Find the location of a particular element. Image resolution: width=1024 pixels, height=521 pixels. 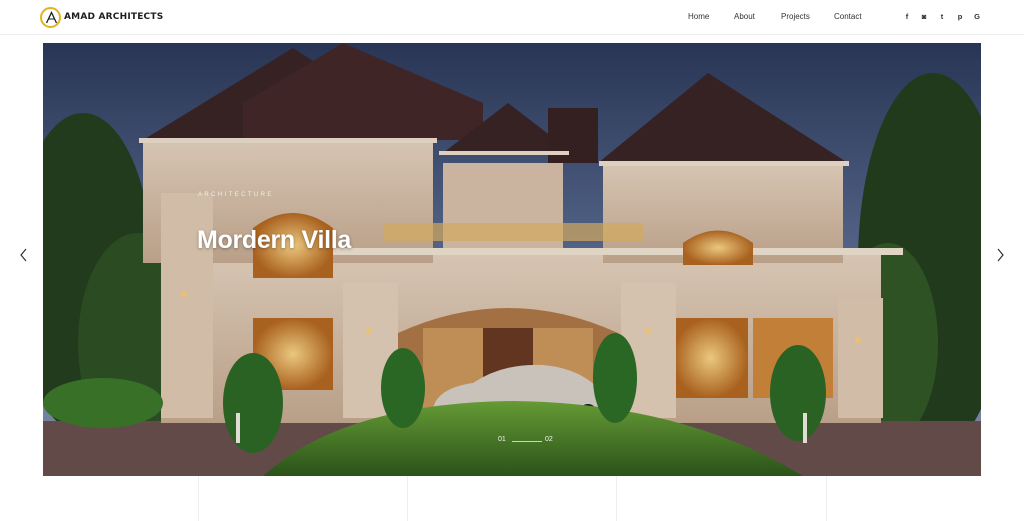

google-icon: G is located at coordinates (977, 16).